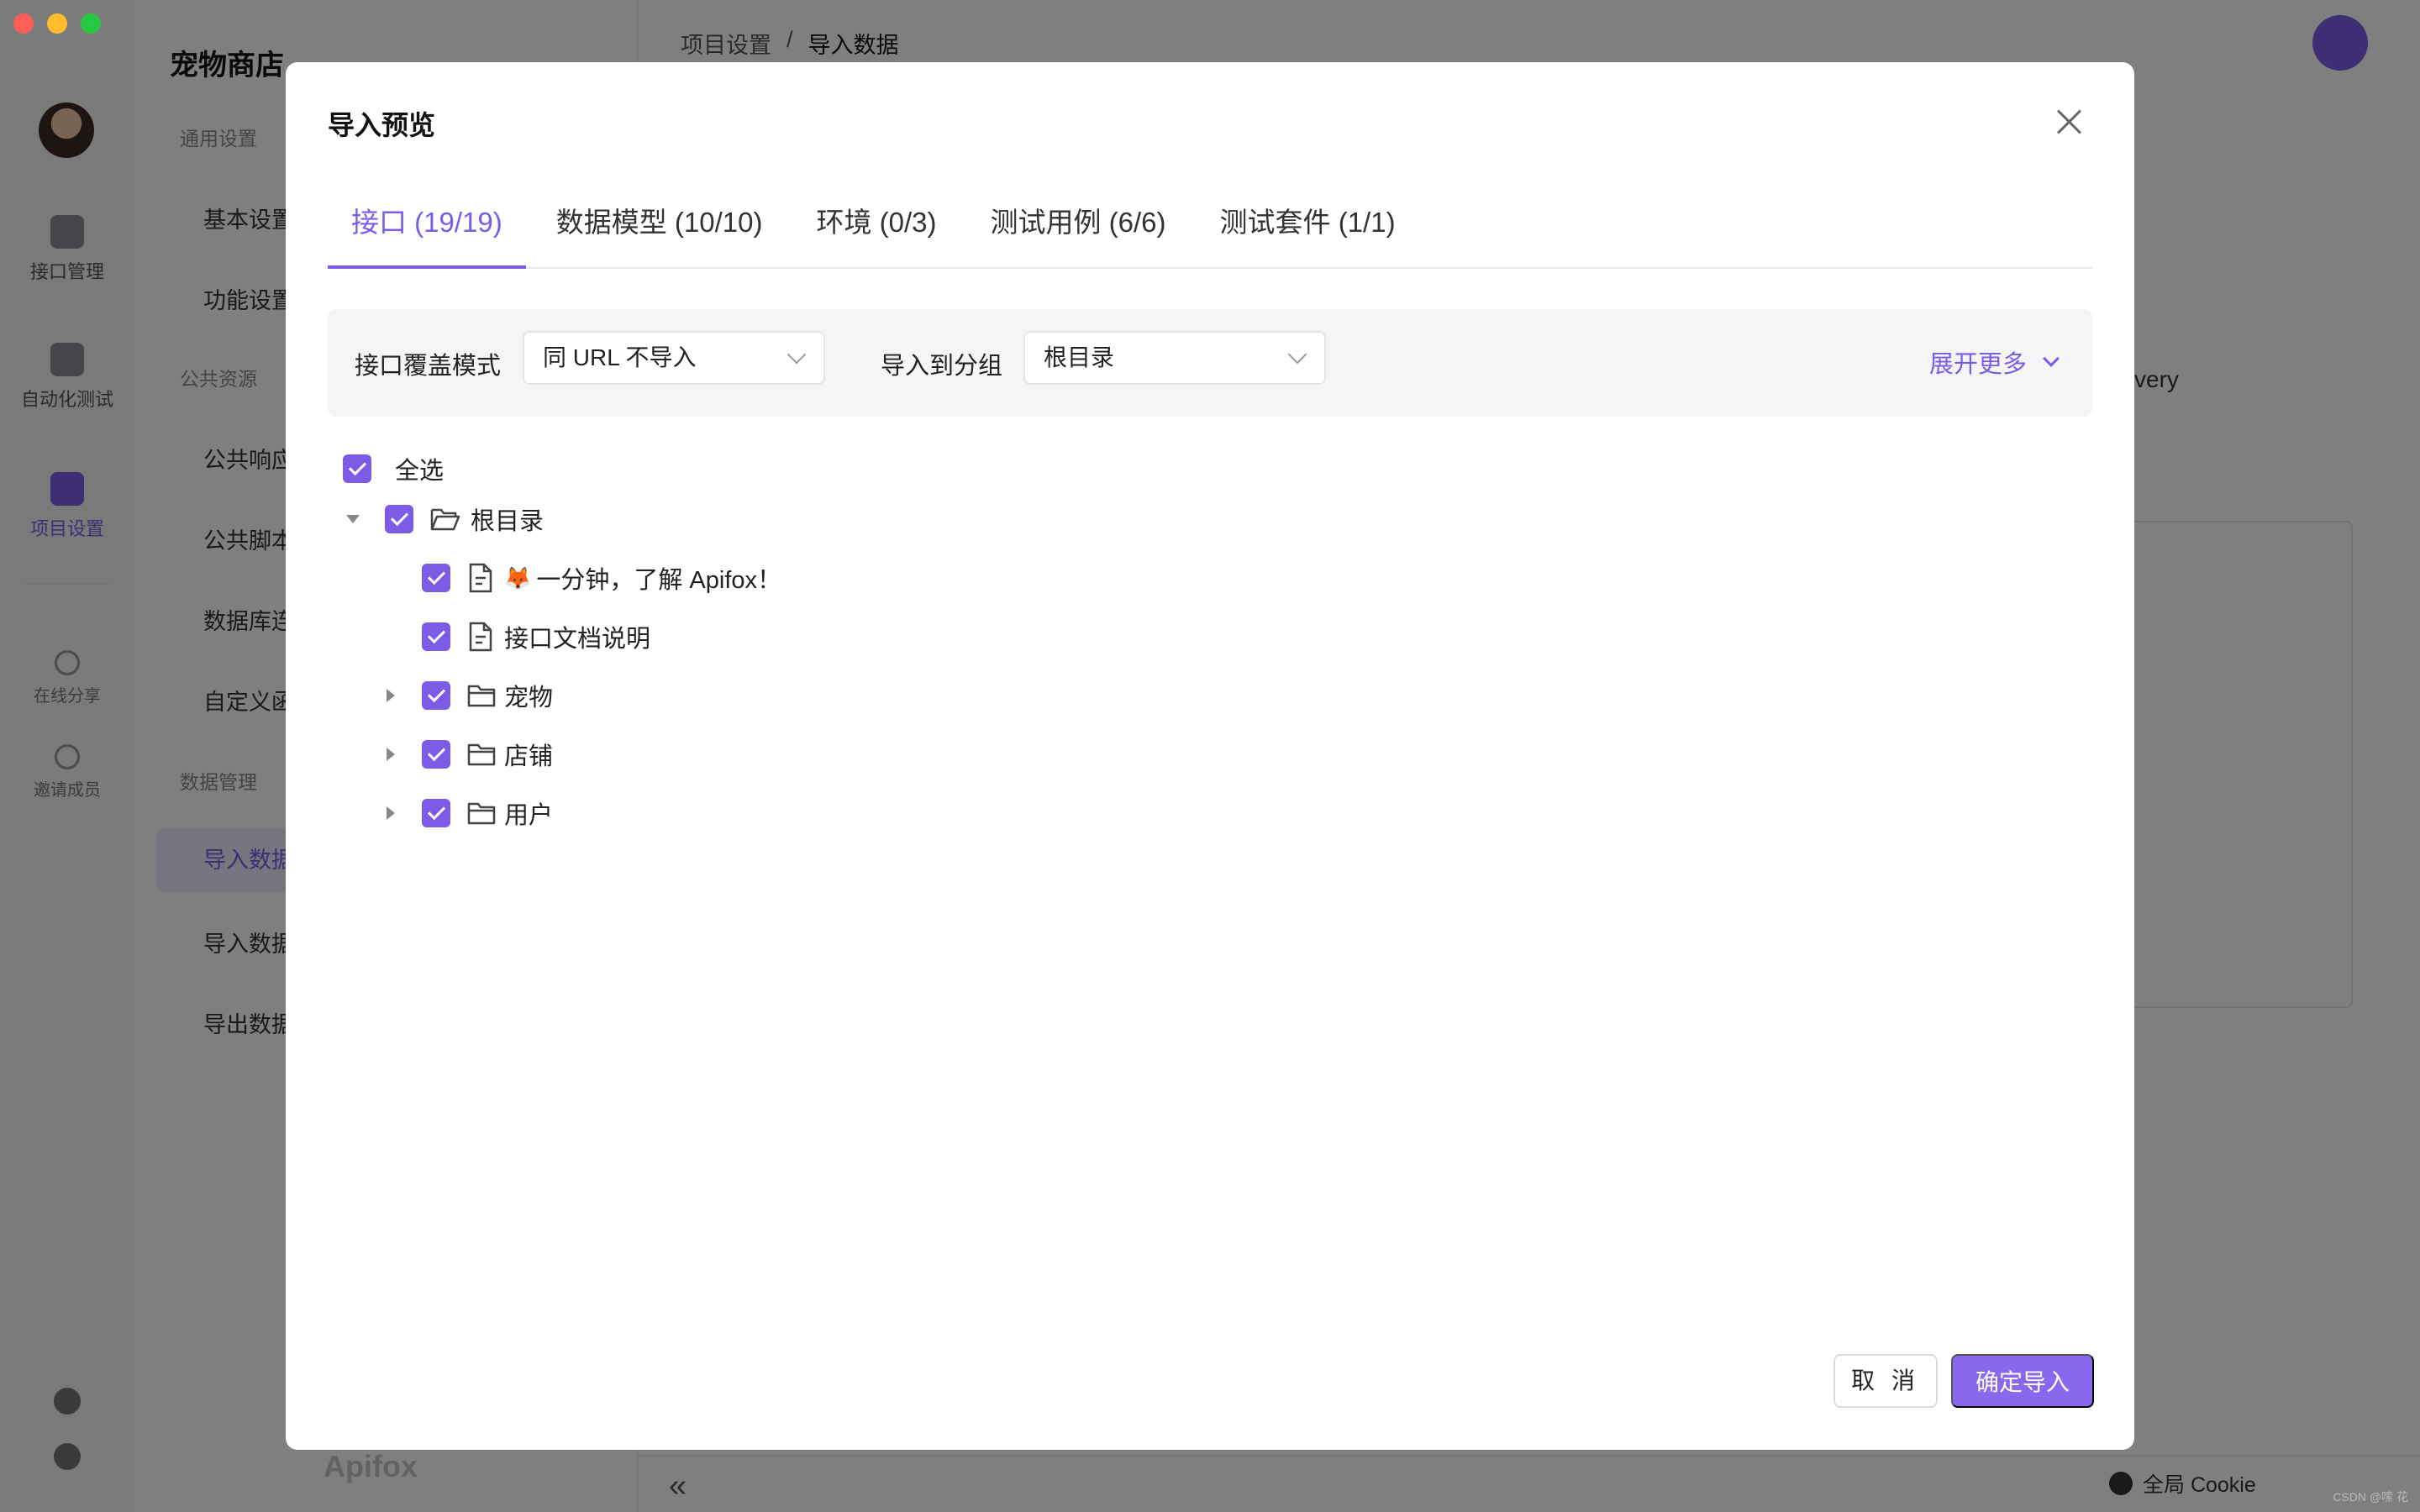 This screenshot has height=1512, width=2420. What do you see at coordinates (518, 577) in the screenshot?
I see `fox-emoji-icon: 🦊` at bounding box center [518, 577].